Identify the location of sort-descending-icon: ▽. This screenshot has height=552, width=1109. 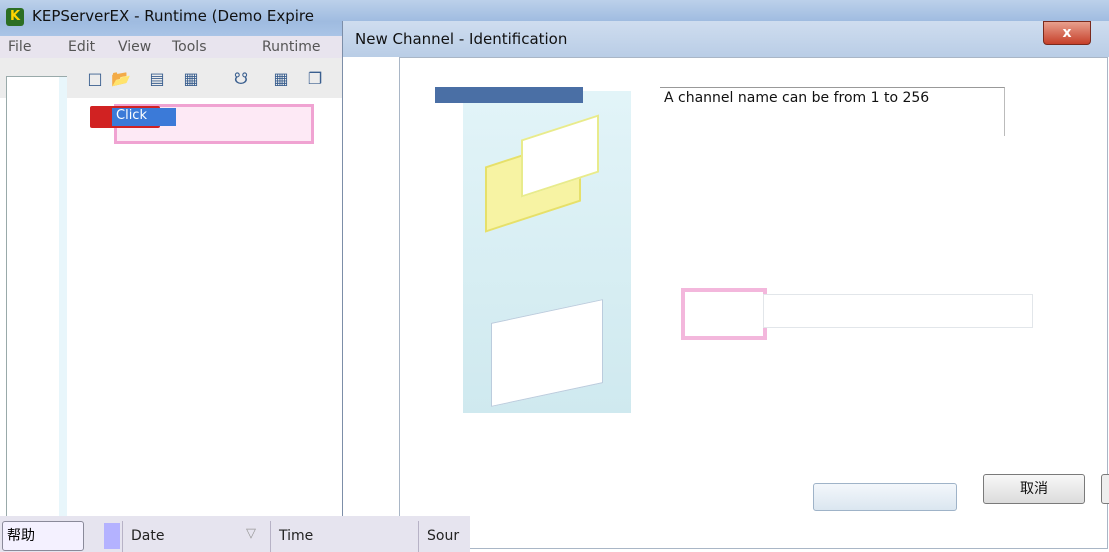
(251, 533).